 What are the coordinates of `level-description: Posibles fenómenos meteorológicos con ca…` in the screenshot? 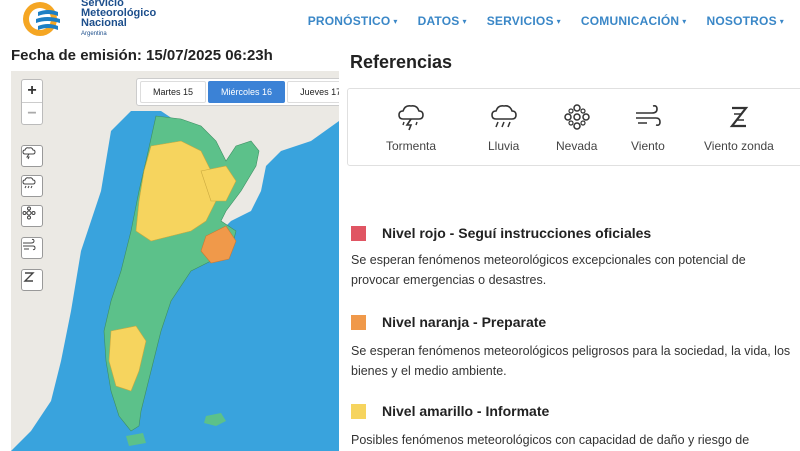 It's located at (550, 440).